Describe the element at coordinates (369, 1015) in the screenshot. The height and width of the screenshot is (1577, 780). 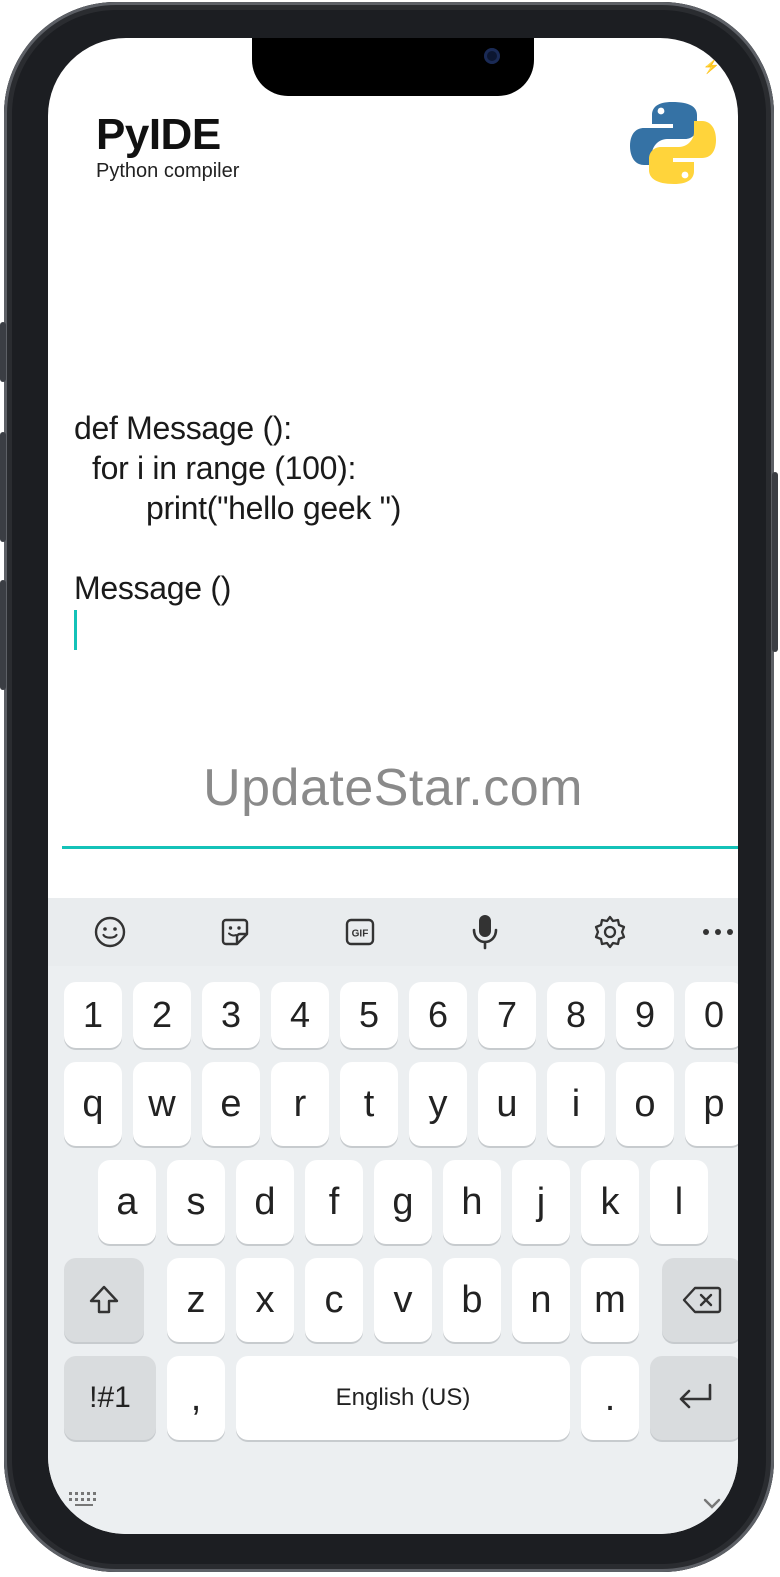
I see `key-5: 5` at that location.